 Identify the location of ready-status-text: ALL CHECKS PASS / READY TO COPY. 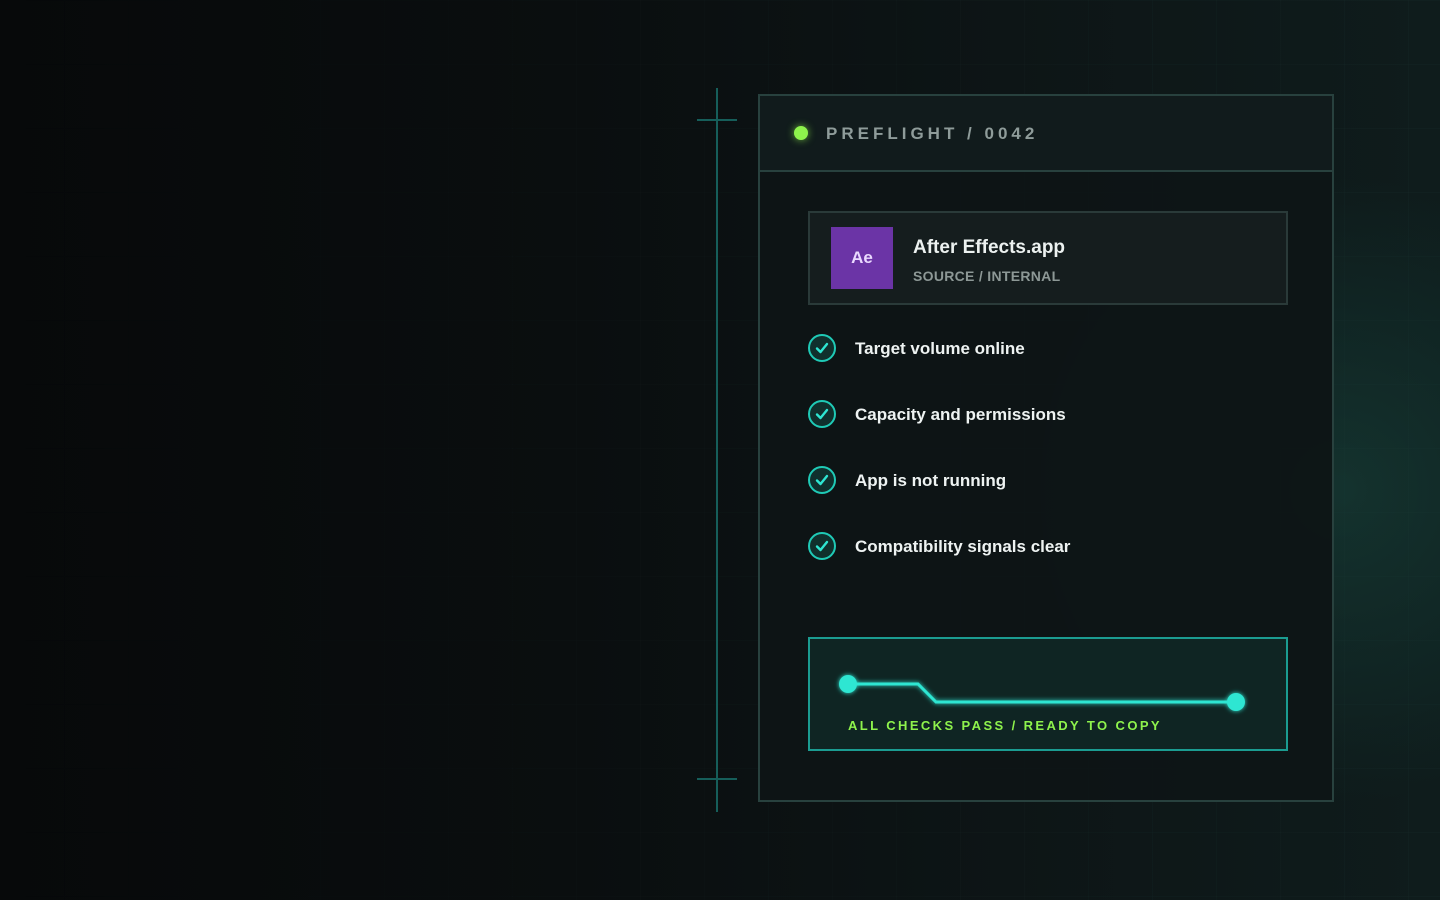
(1005, 725).